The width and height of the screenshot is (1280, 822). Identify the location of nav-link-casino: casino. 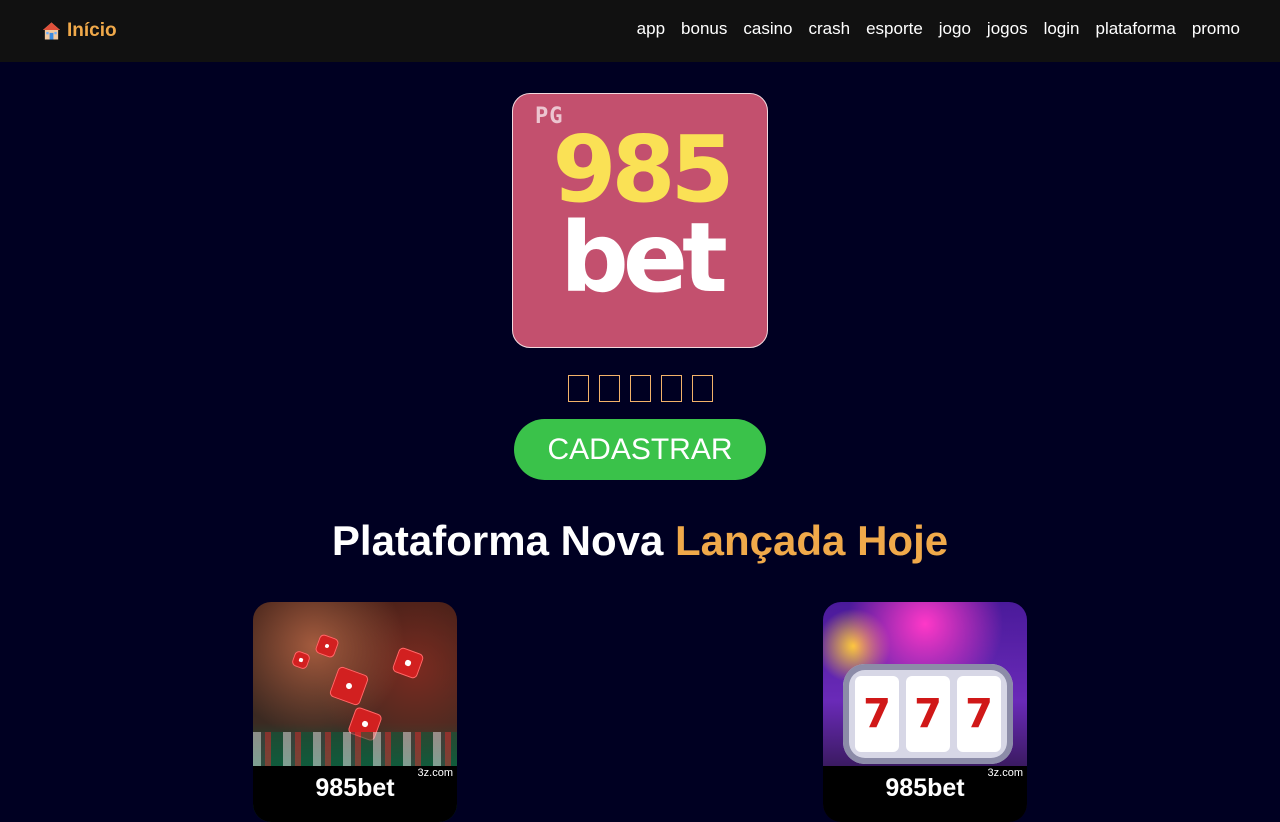
(767, 29).